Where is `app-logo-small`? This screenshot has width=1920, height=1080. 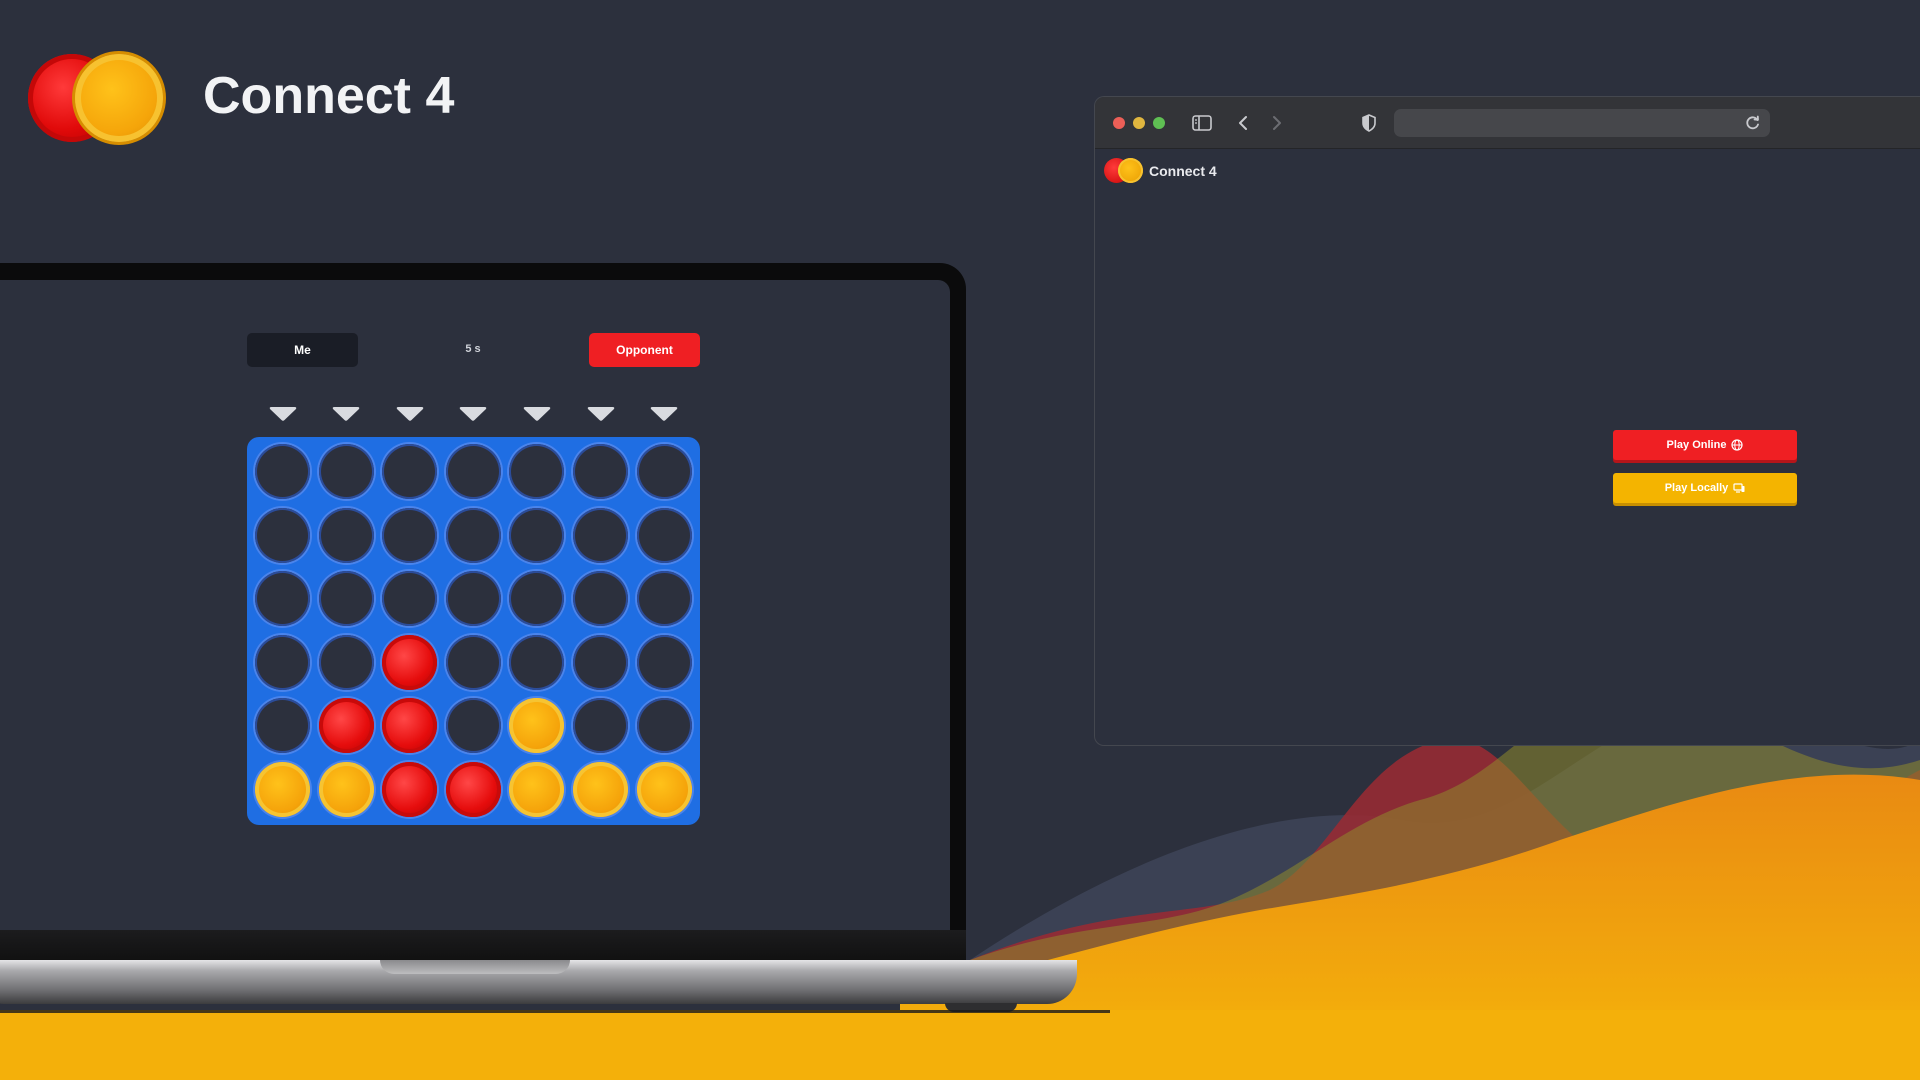
app-logo-small is located at coordinates (1124, 171).